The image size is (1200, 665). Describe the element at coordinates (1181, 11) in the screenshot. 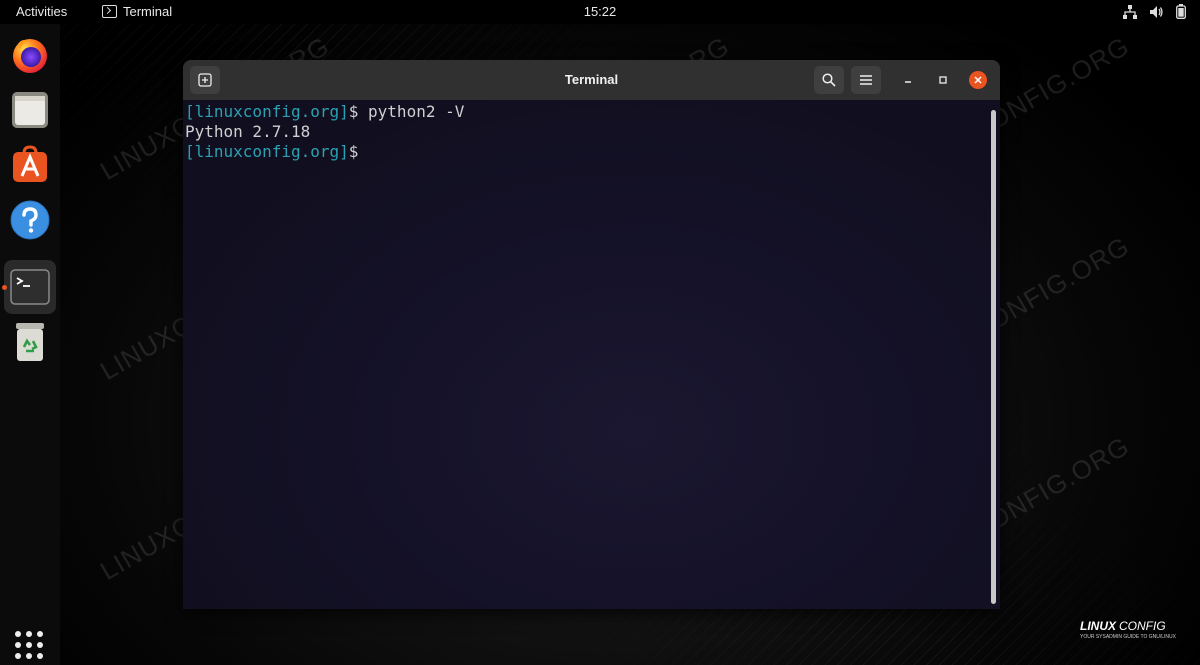

I see `battery-icon` at that location.